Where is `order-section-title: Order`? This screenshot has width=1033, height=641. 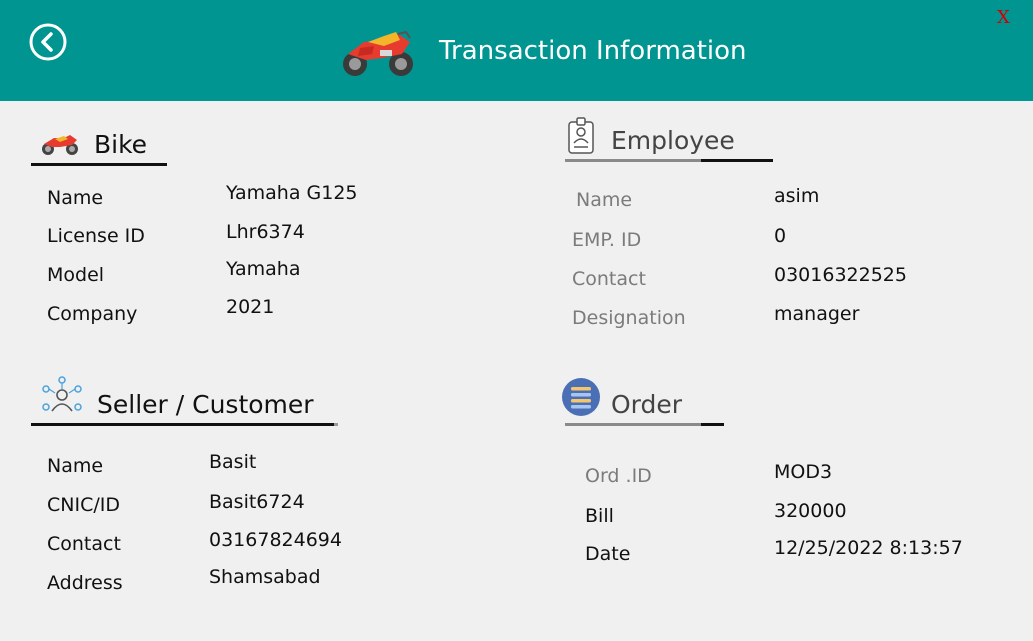 order-section-title: Order is located at coordinates (647, 404).